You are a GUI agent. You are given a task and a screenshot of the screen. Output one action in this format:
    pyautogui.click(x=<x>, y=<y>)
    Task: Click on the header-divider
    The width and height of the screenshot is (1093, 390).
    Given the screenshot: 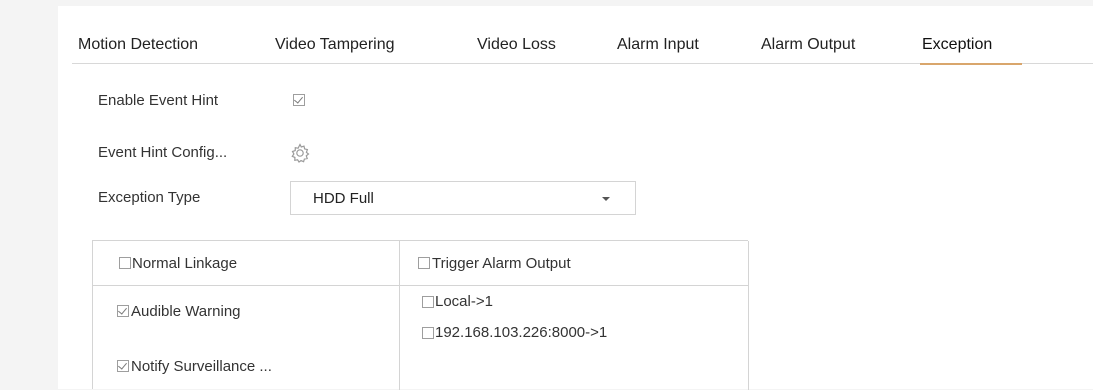 What is the action you would take?
    pyautogui.click(x=421, y=285)
    